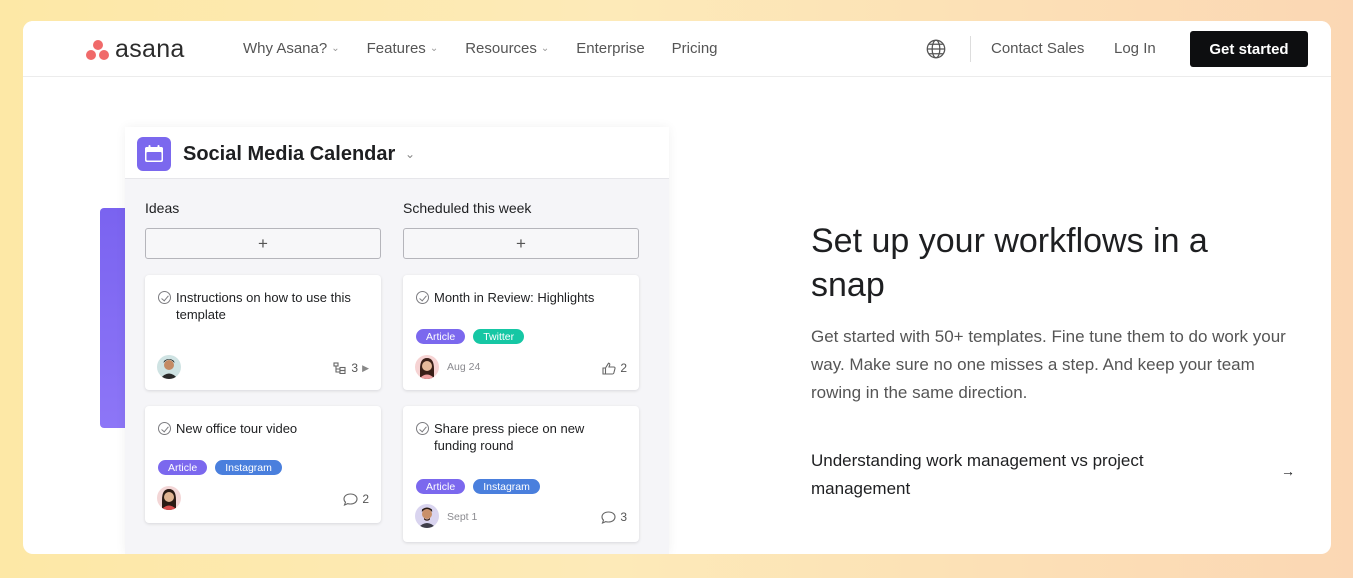 Image resolution: width=1353 pixels, height=578 pixels. Describe the element at coordinates (150, 49) in the screenshot. I see `logo-text: asana` at that location.